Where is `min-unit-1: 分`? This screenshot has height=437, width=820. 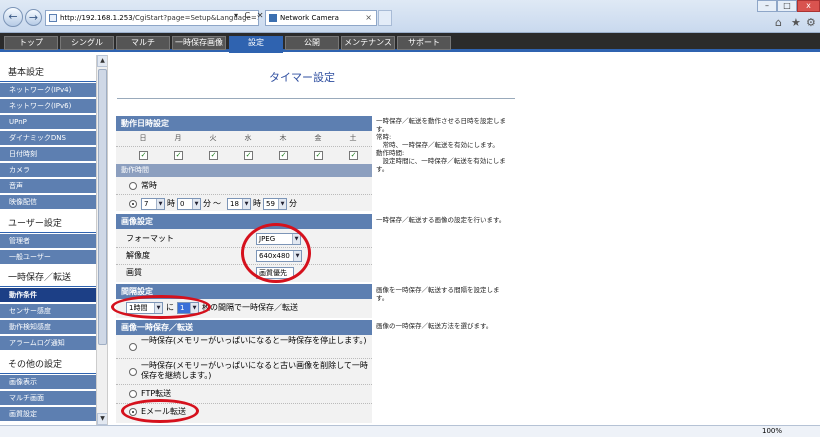 min-unit-1: 分 is located at coordinates (207, 203).